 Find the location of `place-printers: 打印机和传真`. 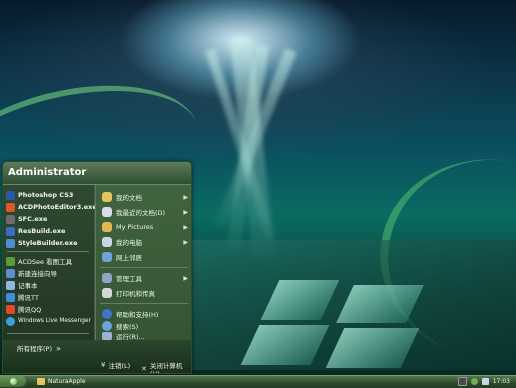

place-printers: 打印机和传真 is located at coordinates (146, 293).